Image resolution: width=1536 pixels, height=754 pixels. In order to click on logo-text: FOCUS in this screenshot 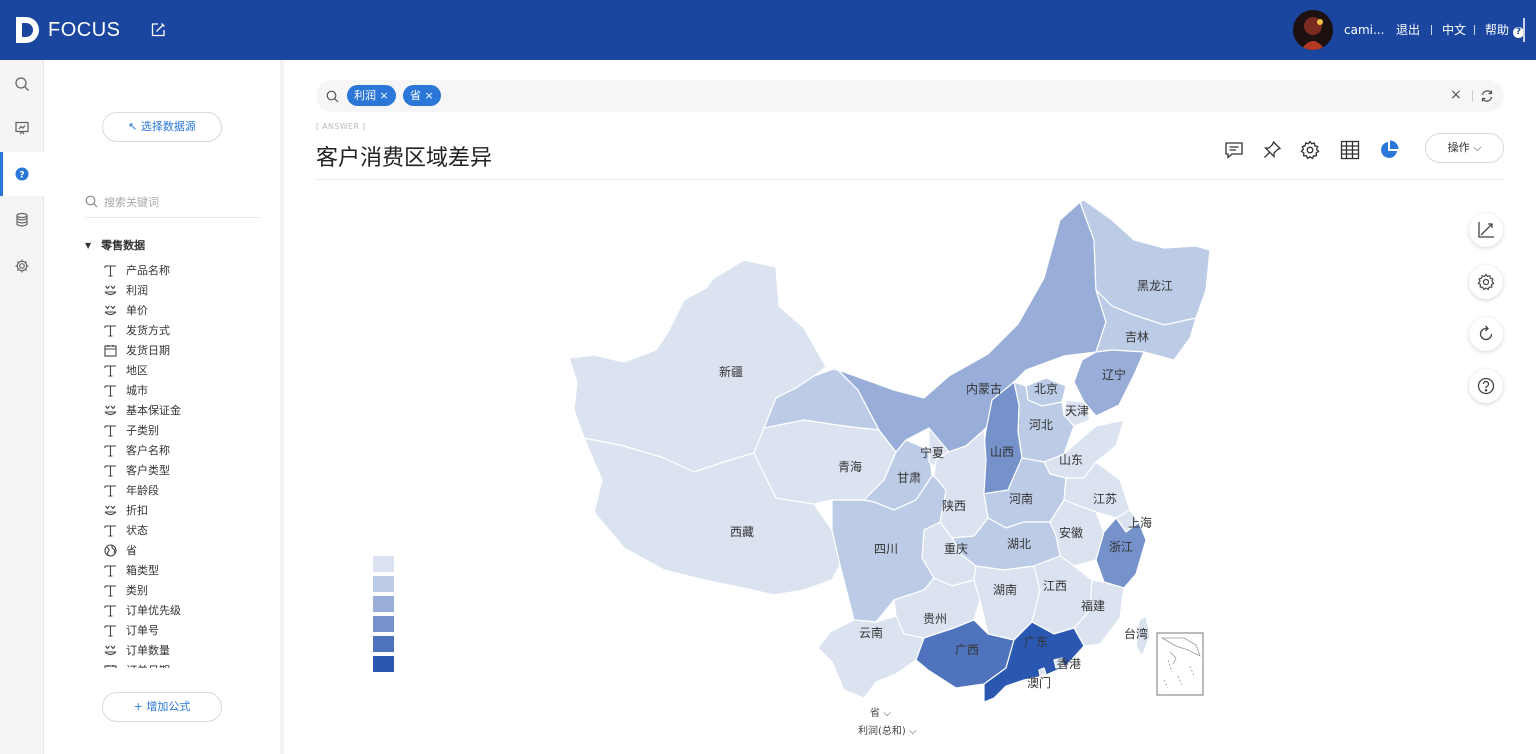, I will do `click(84, 29)`.